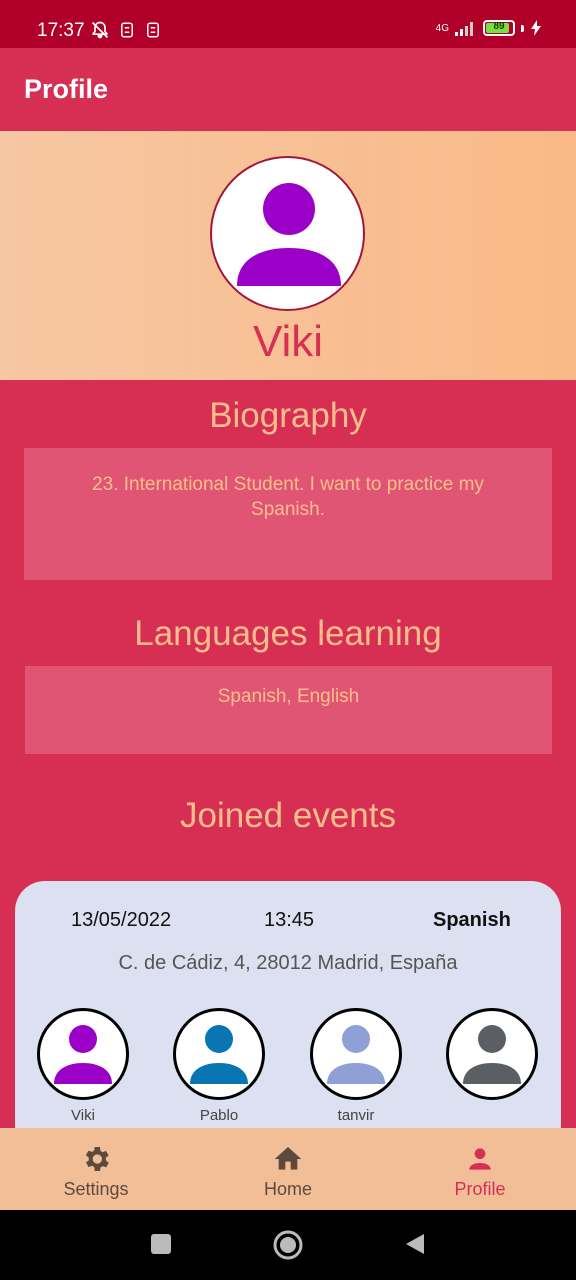 The image size is (576, 1280). Describe the element at coordinates (288, 415) in the screenshot. I see `biography-title: Biography` at that location.